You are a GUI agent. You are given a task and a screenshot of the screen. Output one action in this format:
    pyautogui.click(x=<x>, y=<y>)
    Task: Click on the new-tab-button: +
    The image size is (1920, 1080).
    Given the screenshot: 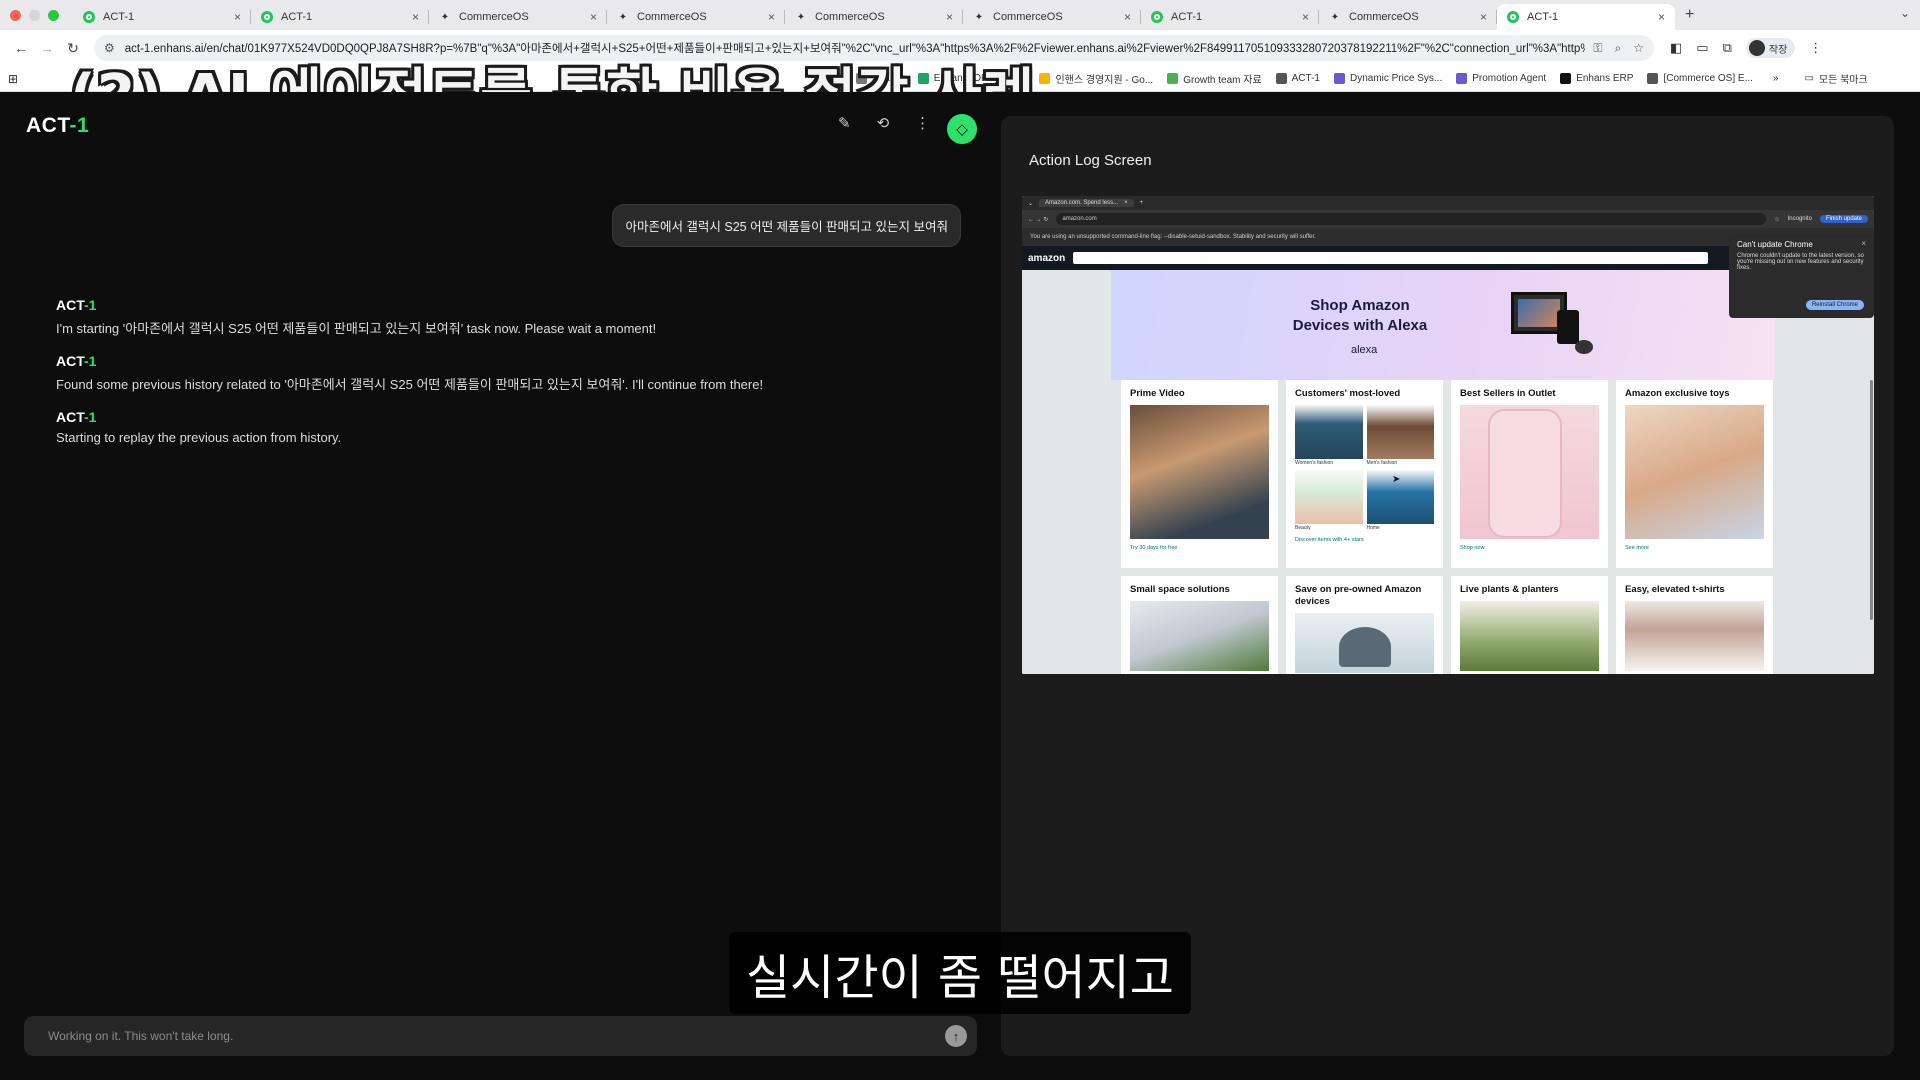 What is the action you would take?
    pyautogui.click(x=1689, y=15)
    